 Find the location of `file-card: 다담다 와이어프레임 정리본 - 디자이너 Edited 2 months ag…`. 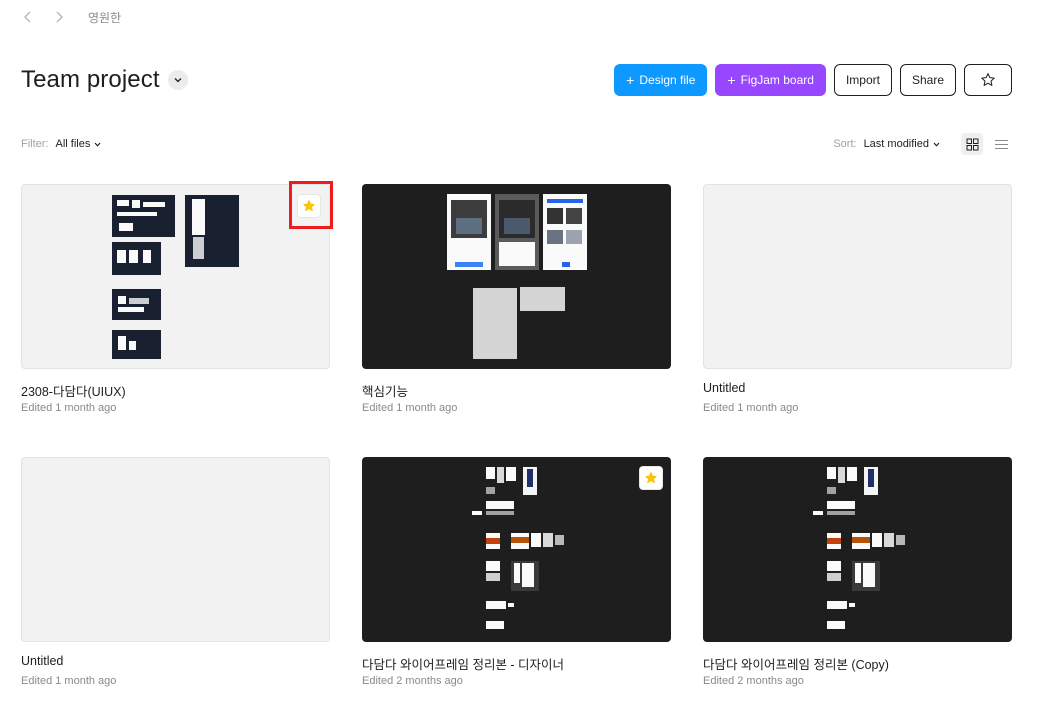

file-card: 다담다 와이어프레임 정리본 - 디자이너 Edited 2 months ag… is located at coordinates (516, 573).